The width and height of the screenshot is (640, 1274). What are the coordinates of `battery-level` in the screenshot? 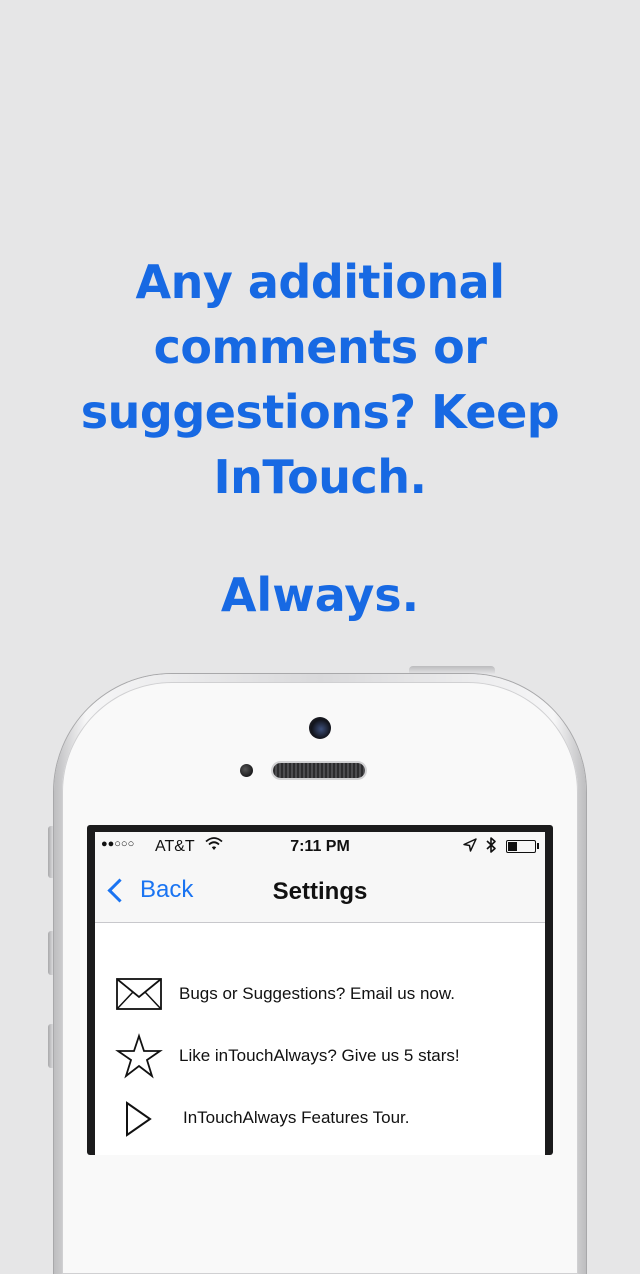 It's located at (512, 846).